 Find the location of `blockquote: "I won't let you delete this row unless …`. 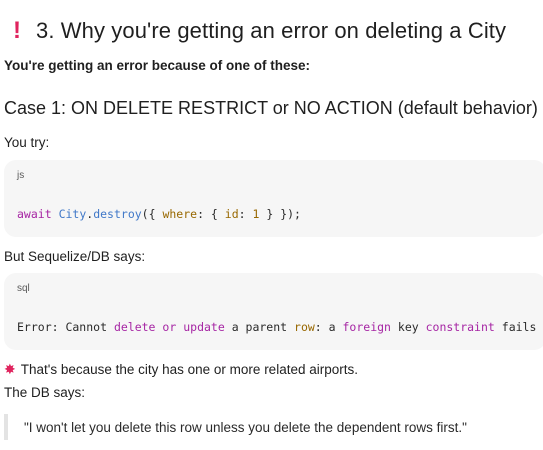

blockquote: "I won't let you delete this row unless … is located at coordinates (235, 427).